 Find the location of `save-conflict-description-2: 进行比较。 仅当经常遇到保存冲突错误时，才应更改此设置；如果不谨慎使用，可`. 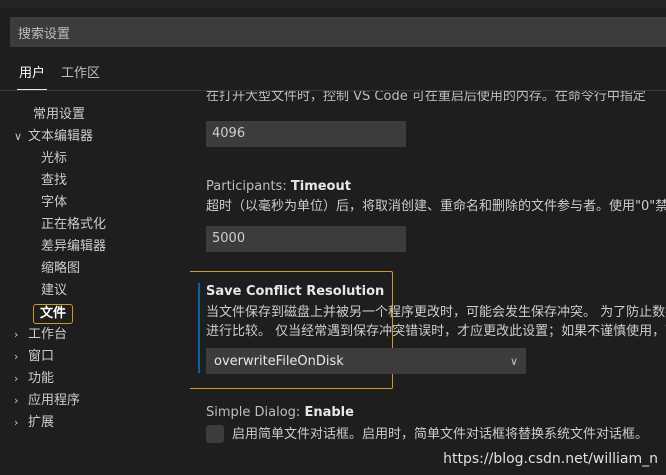

save-conflict-description-2: 进行比较。 仅当经常遇到保存冲突错误时，才应更改此设置；如果不谨慎使用，可 is located at coordinates (436, 331).